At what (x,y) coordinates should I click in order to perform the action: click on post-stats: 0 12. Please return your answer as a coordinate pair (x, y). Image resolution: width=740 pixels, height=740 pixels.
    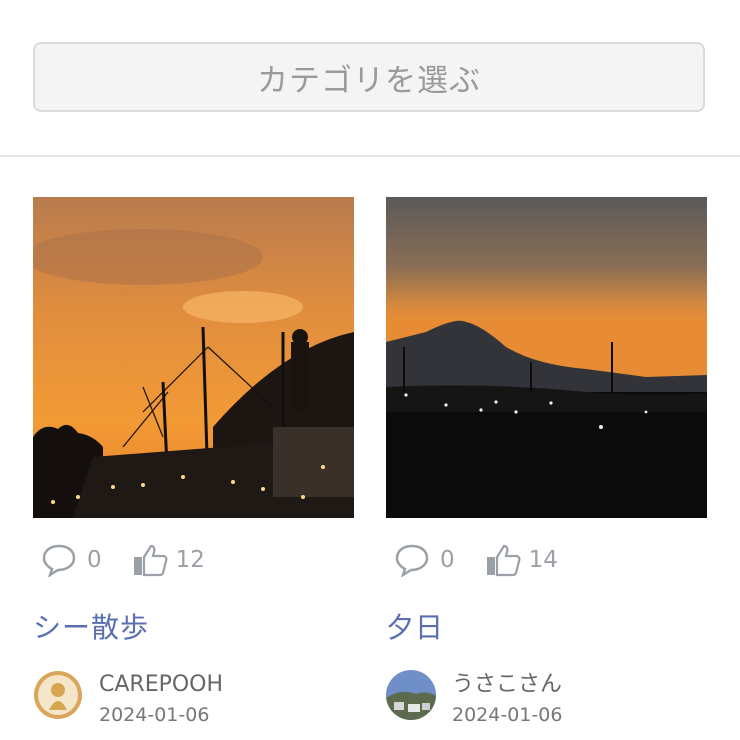
    Looking at the image, I should click on (193, 560).